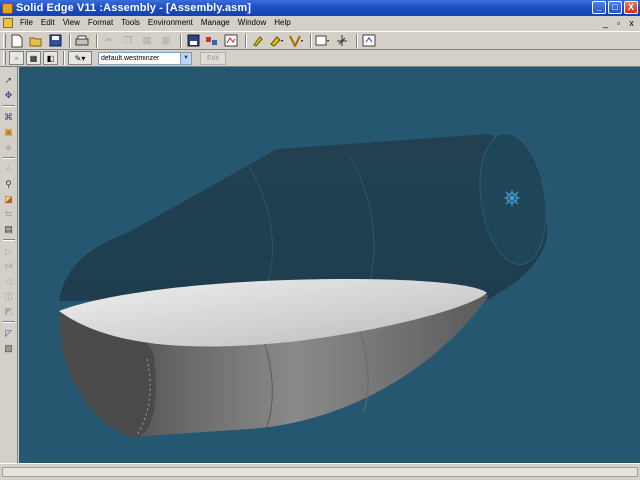 Image resolution: width=640 pixels, height=480 pixels. What do you see at coordinates (128, 41) in the screenshot?
I see `copy-icon: ❐` at bounding box center [128, 41].